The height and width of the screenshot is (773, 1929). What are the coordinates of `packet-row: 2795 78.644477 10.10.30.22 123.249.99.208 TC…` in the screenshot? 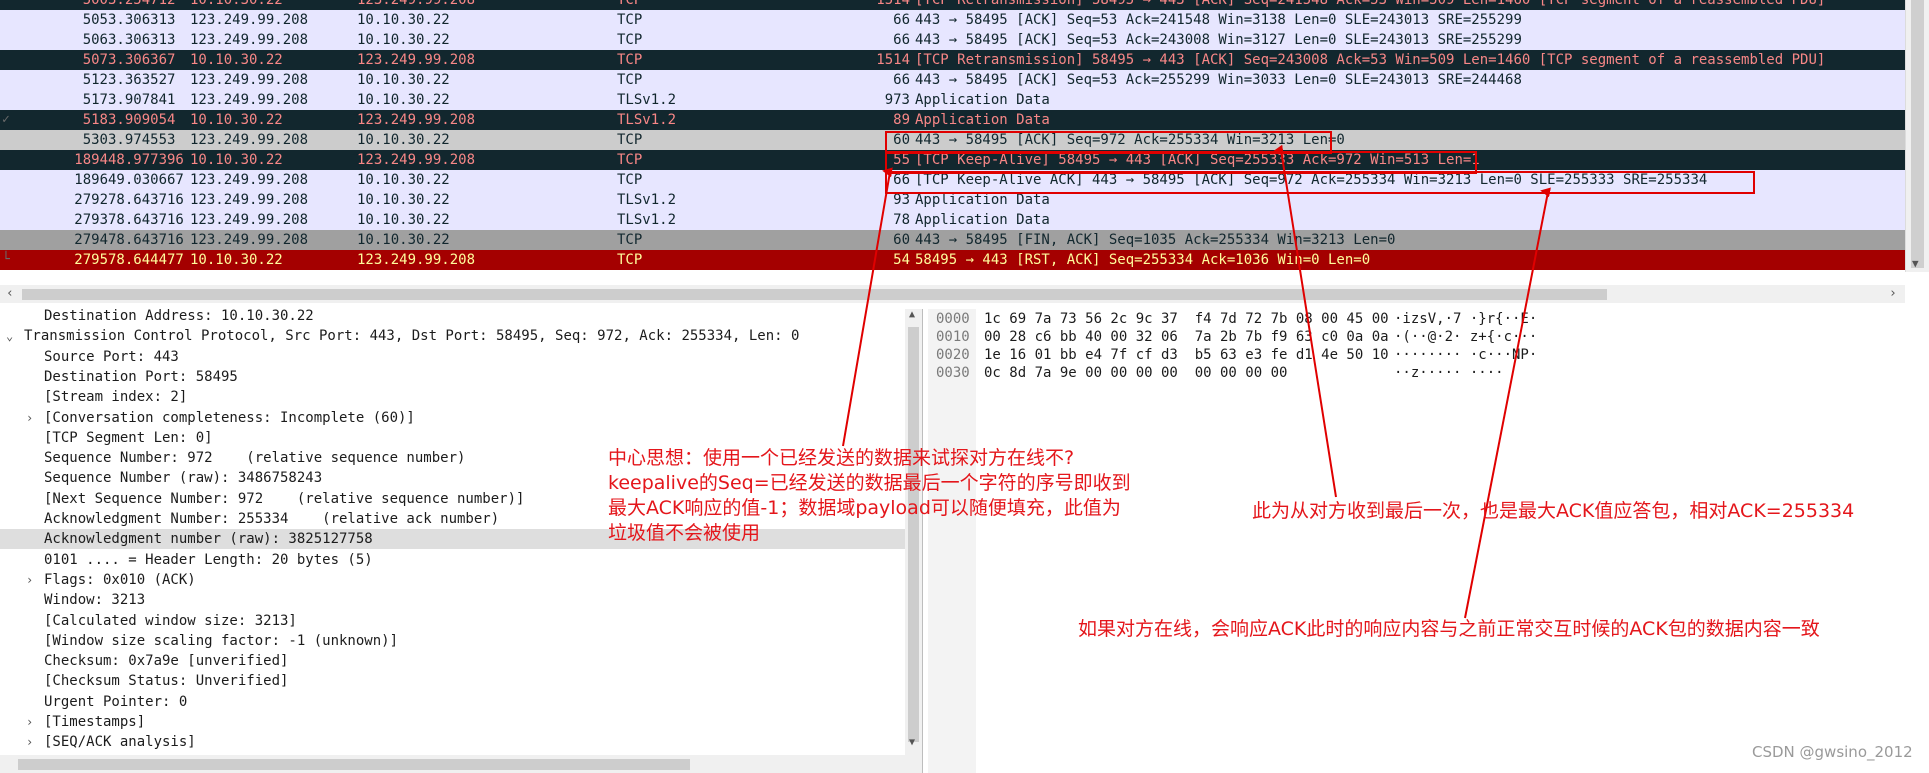 It's located at (952, 260).